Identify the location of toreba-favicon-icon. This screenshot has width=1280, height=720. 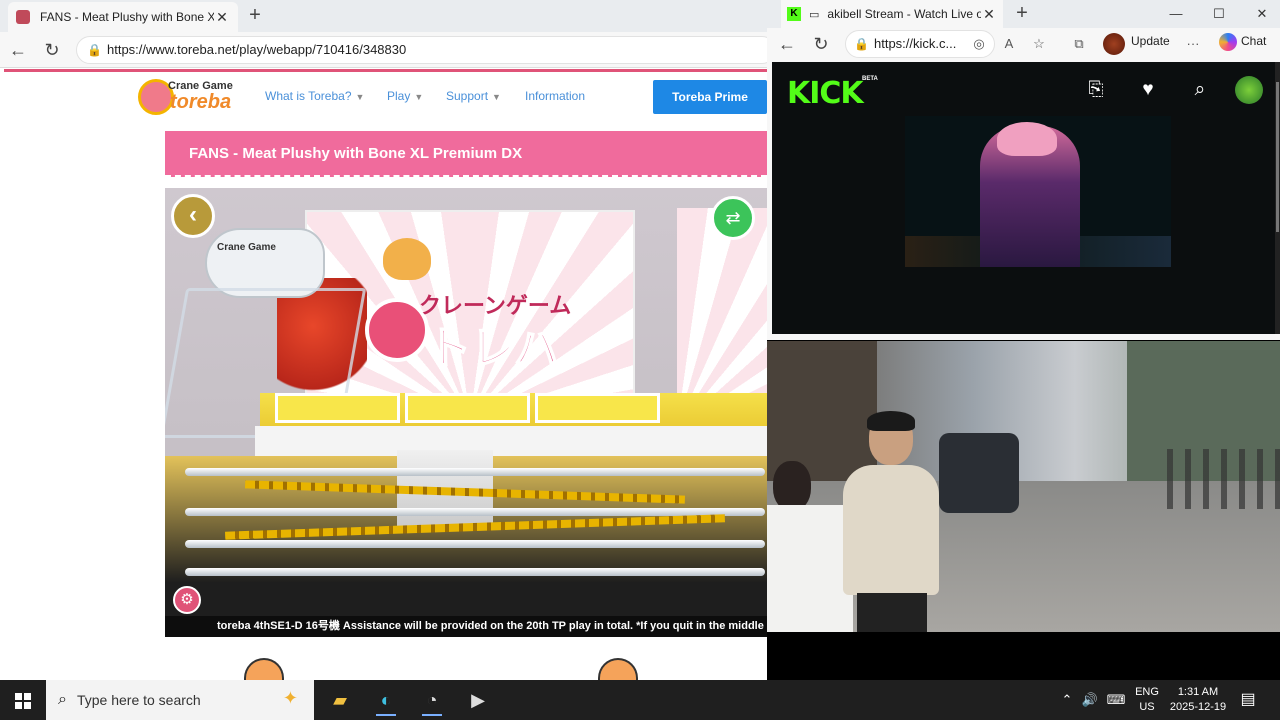
(23, 17).